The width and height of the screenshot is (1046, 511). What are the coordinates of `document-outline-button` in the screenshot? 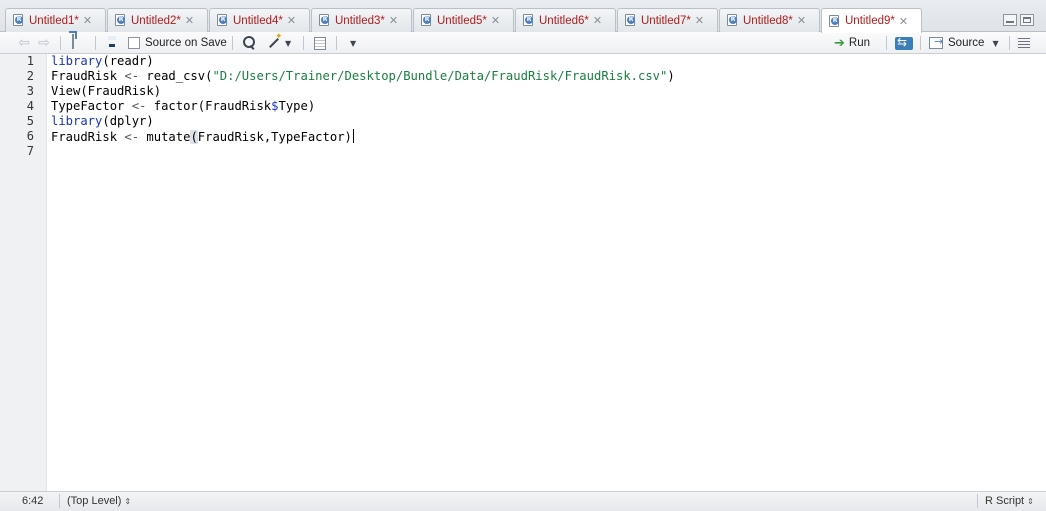 It's located at (1024, 43).